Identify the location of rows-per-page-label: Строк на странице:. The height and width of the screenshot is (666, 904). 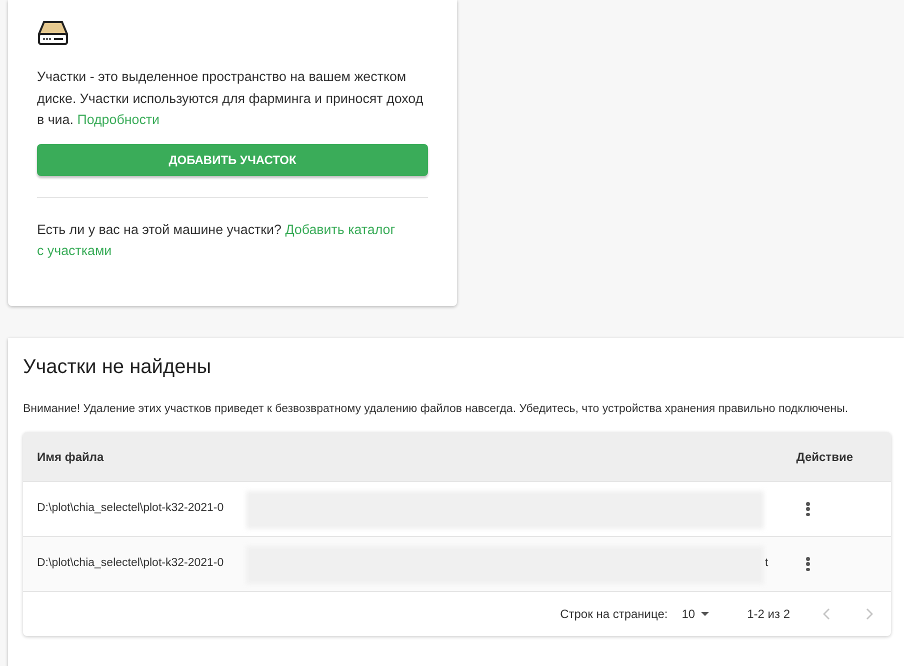
(614, 614).